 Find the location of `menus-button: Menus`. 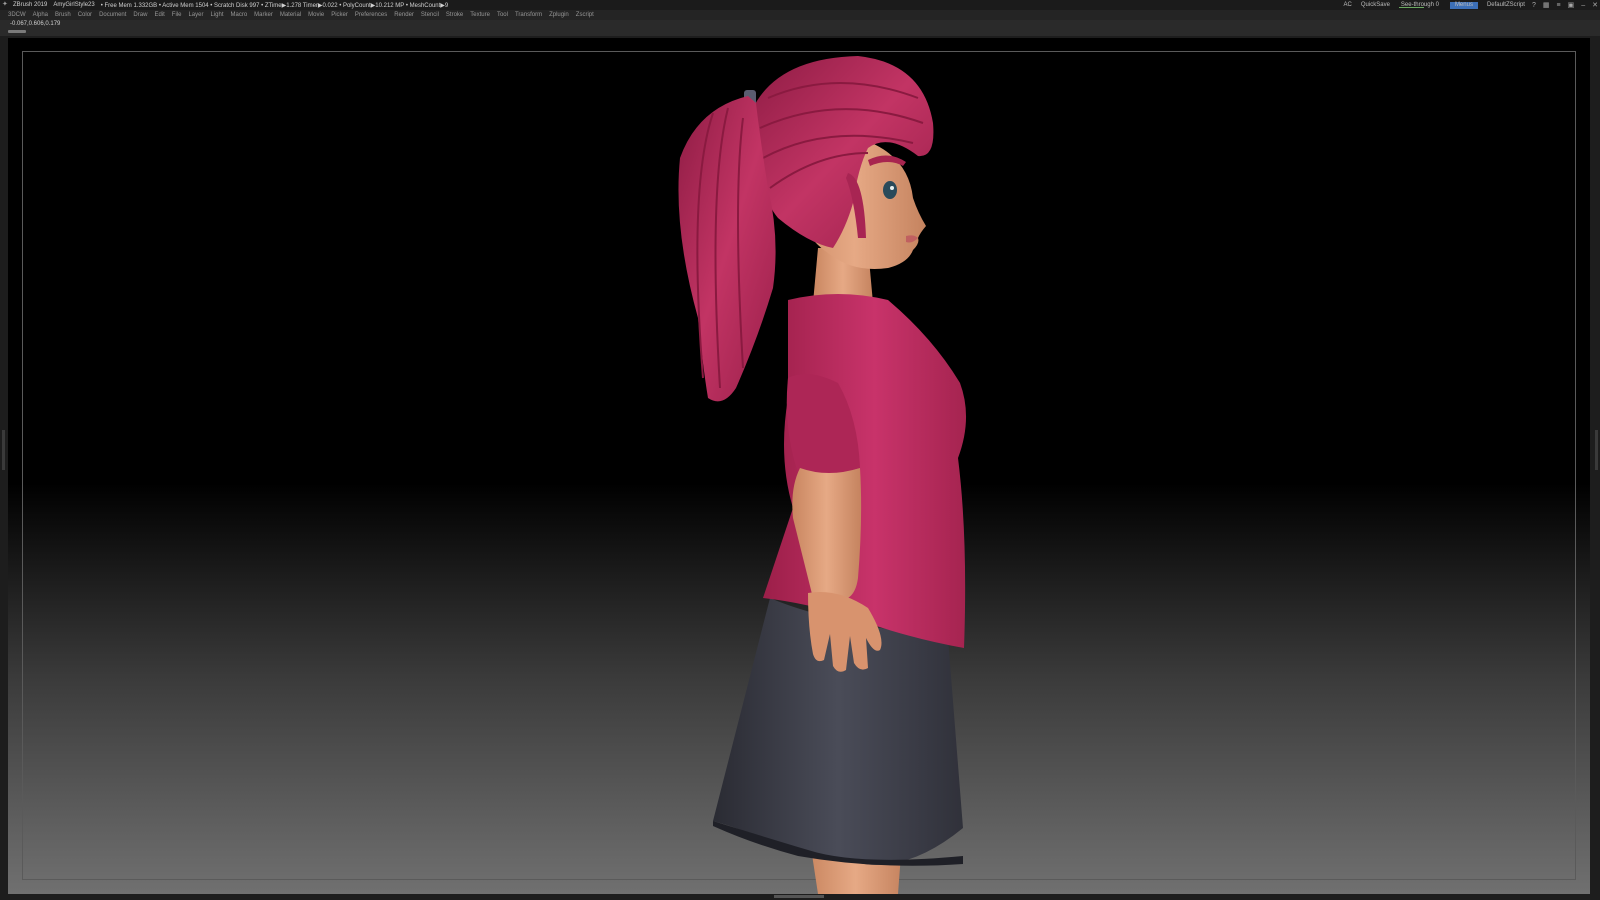

menus-button: Menus is located at coordinates (1463, 5).